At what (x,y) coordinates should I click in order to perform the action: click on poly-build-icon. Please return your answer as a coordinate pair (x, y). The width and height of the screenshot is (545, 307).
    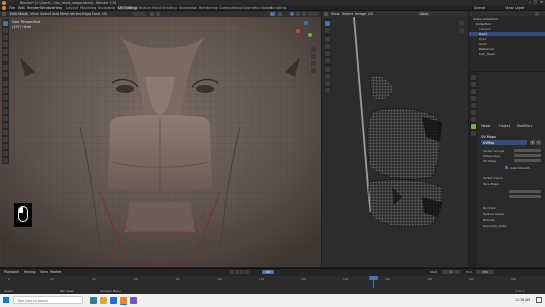
    Looking at the image, I should click on (5, 118).